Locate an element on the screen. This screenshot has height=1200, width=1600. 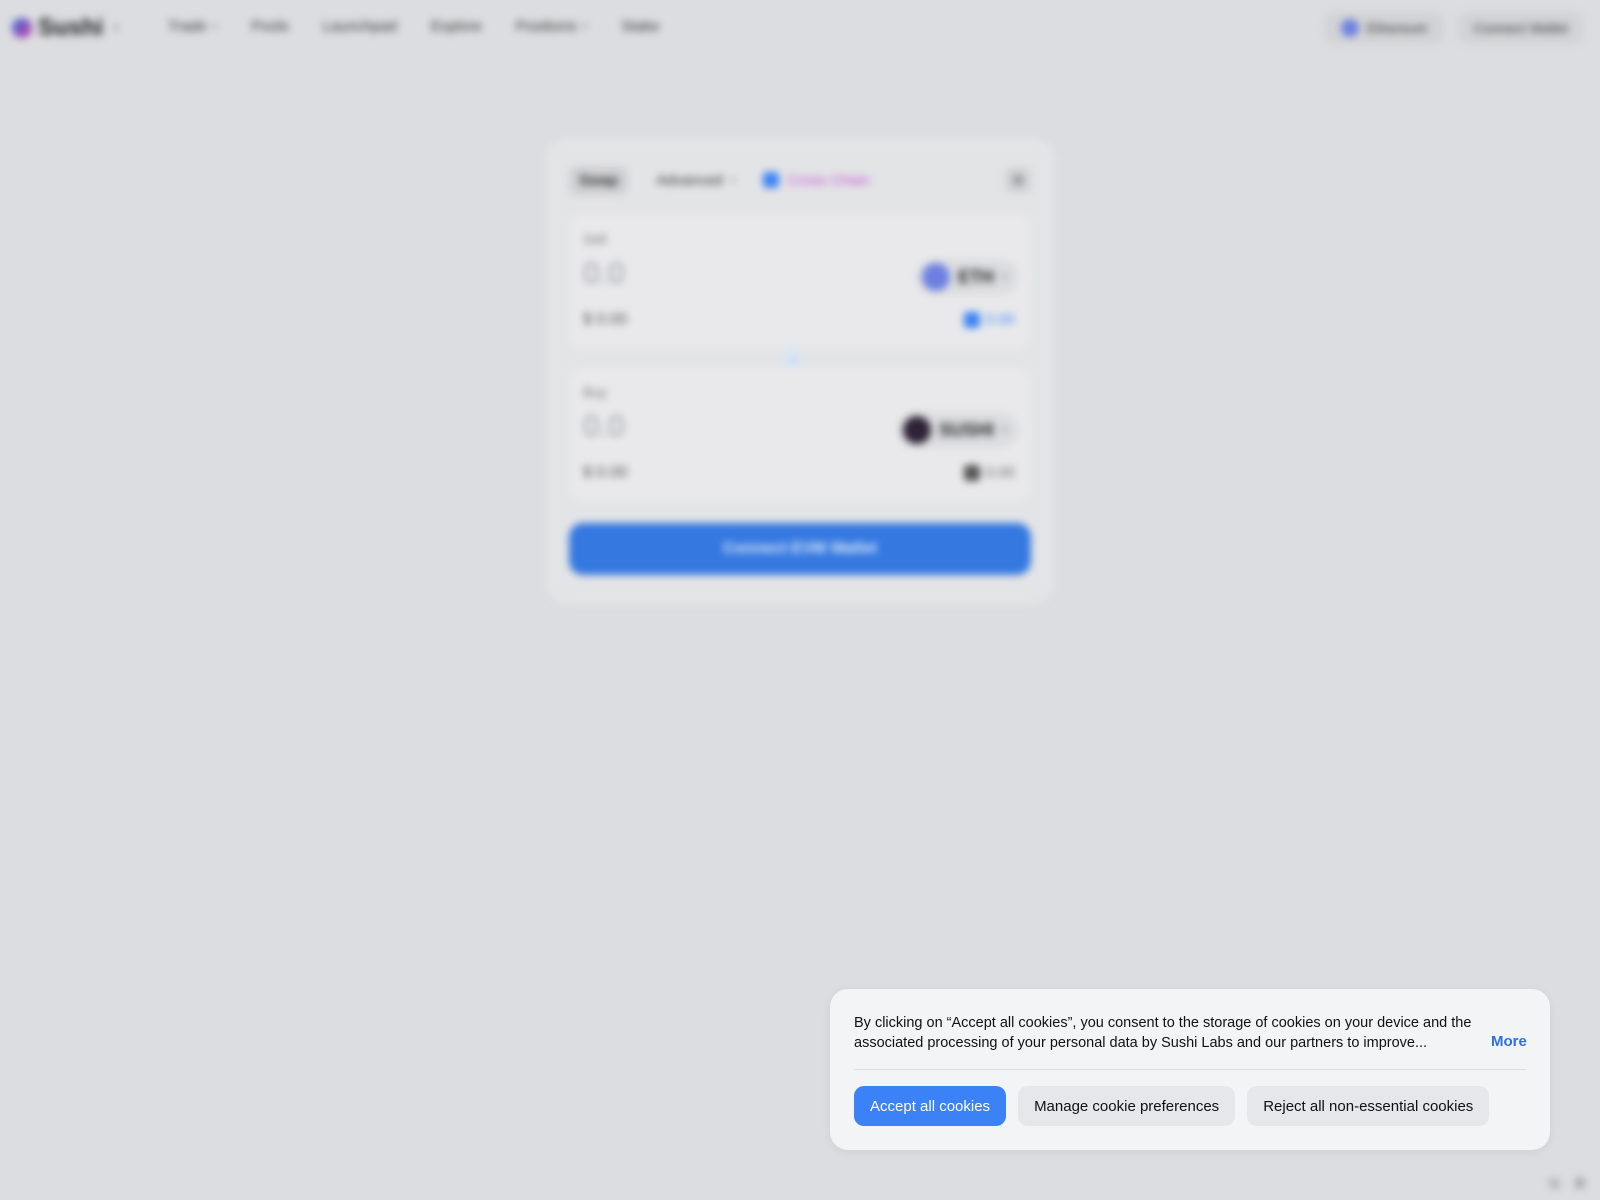
tab-label: Cross Chain is located at coordinates (828, 180).